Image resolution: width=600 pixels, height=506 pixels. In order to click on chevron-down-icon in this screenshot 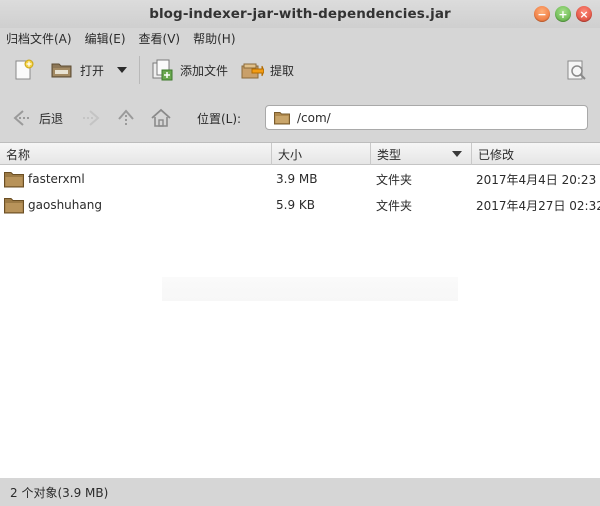, I will do `click(122, 70)`.